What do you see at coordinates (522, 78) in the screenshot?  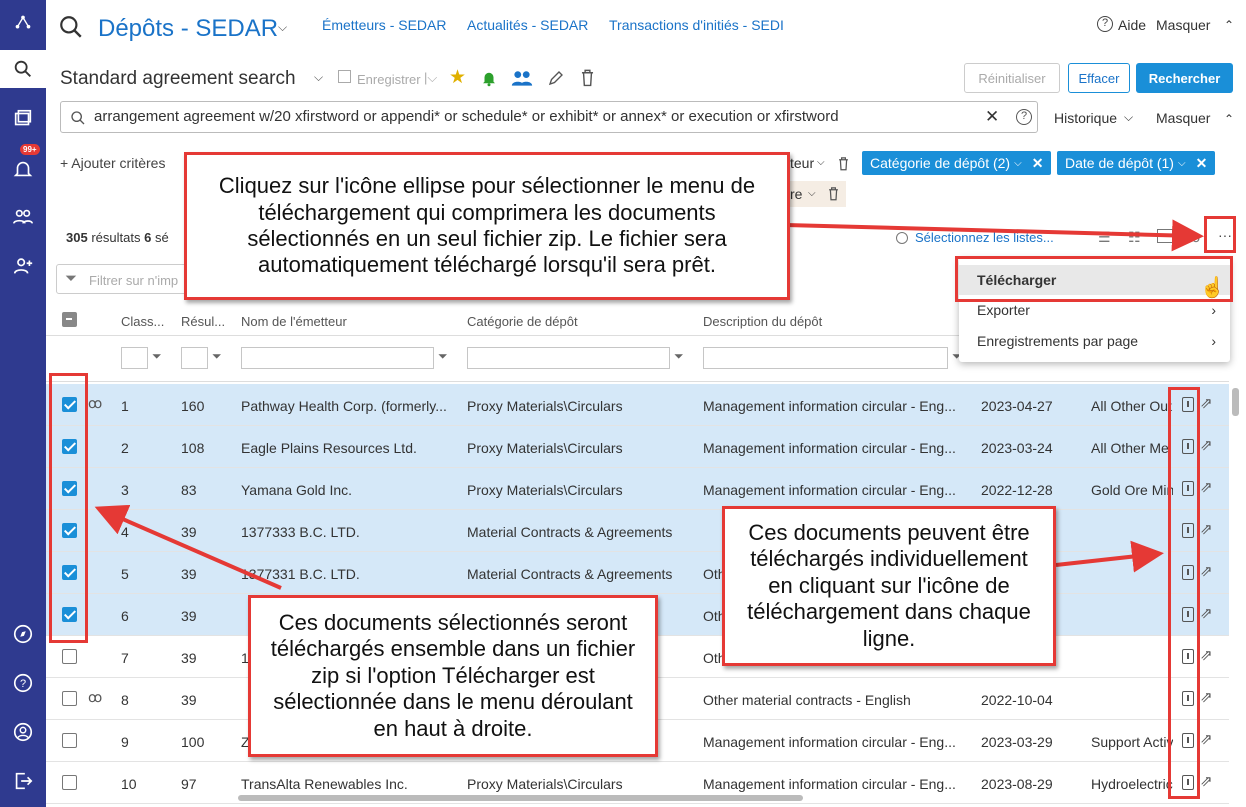 I see `share-users-icon` at bounding box center [522, 78].